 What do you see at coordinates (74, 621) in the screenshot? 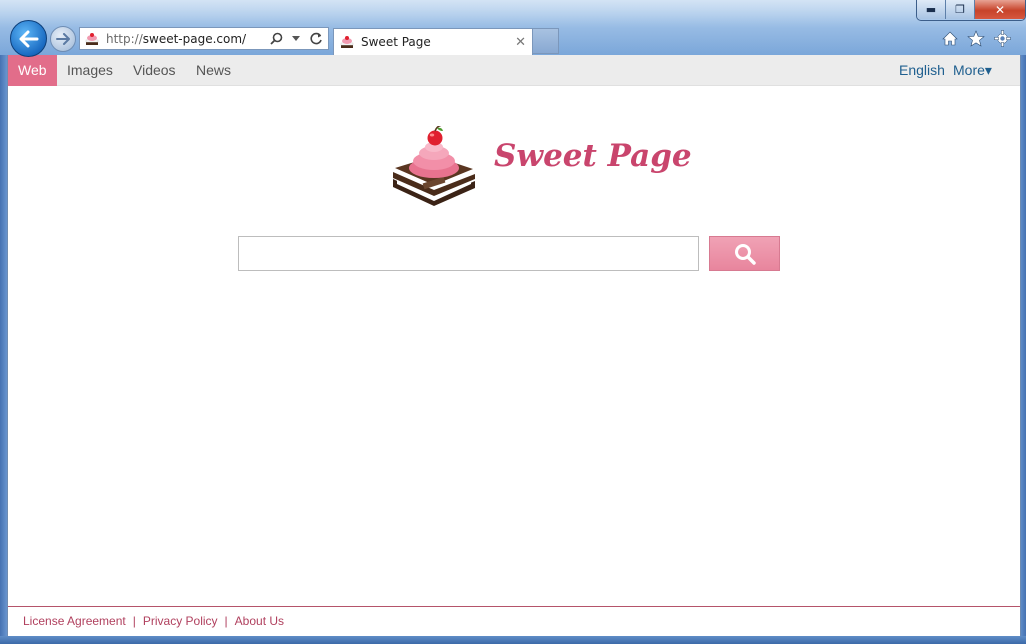
I see `license-agreement-link: License Agreement` at bounding box center [74, 621].